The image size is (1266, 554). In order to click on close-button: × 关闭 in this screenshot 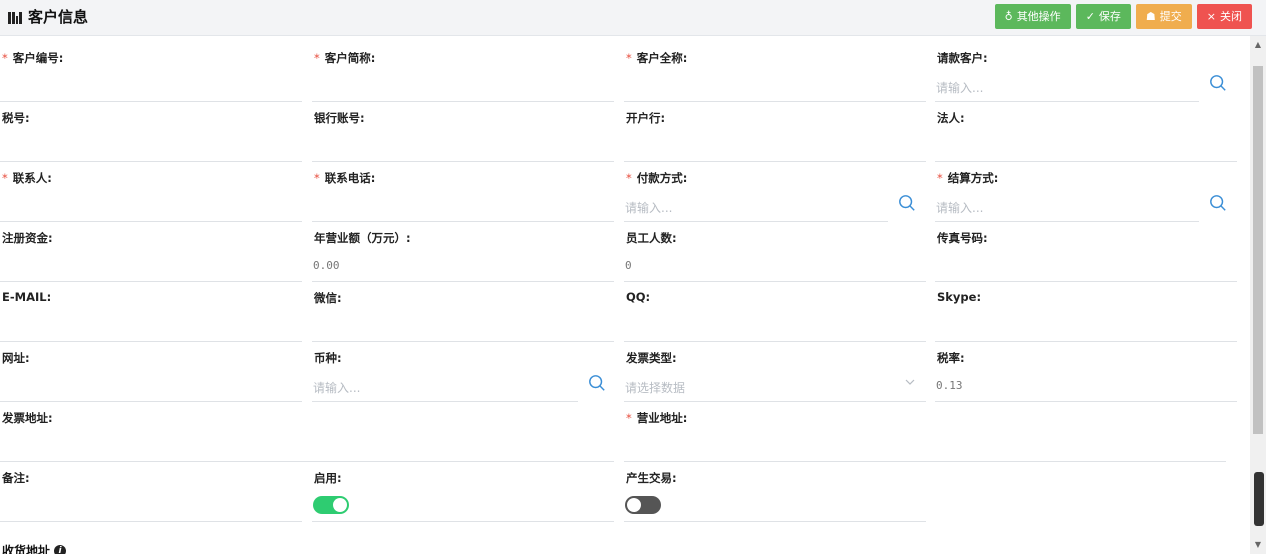, I will do `click(1224, 16)`.